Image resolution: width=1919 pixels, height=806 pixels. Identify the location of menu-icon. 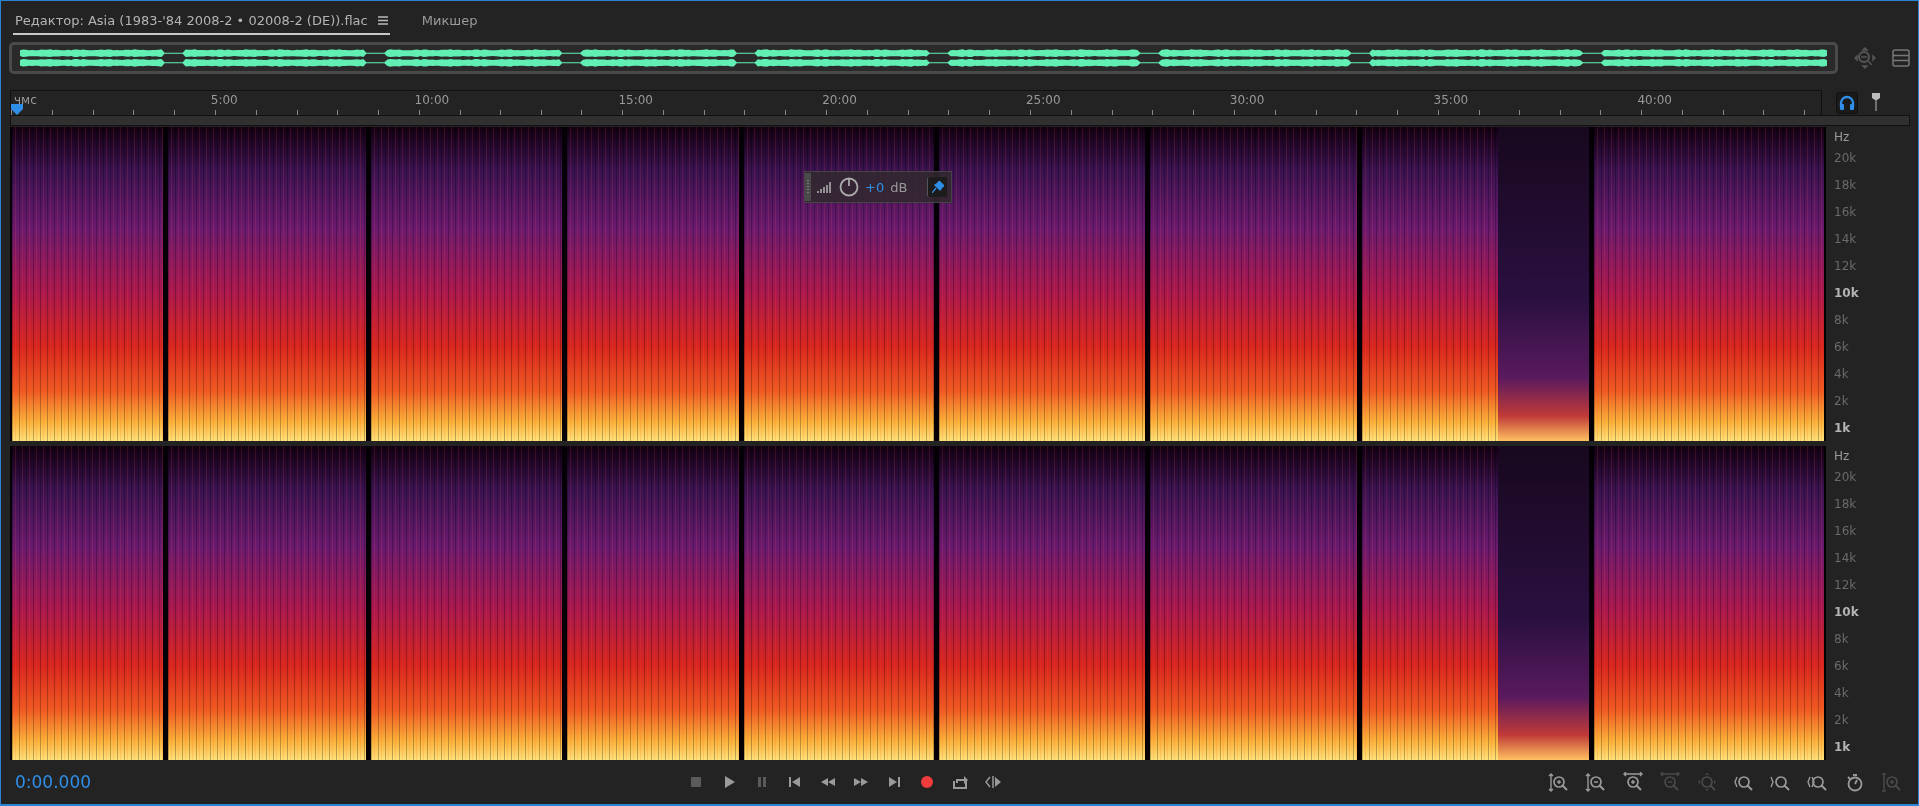
(382, 20).